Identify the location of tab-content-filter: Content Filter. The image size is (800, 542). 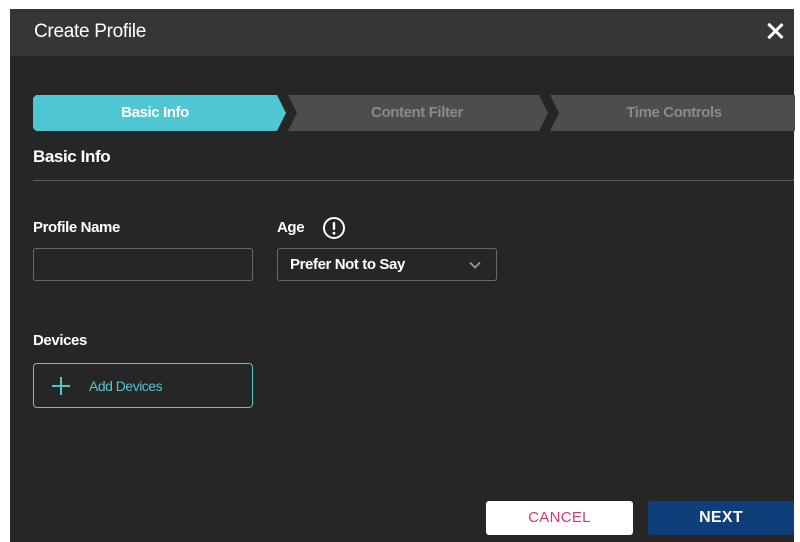
(417, 112).